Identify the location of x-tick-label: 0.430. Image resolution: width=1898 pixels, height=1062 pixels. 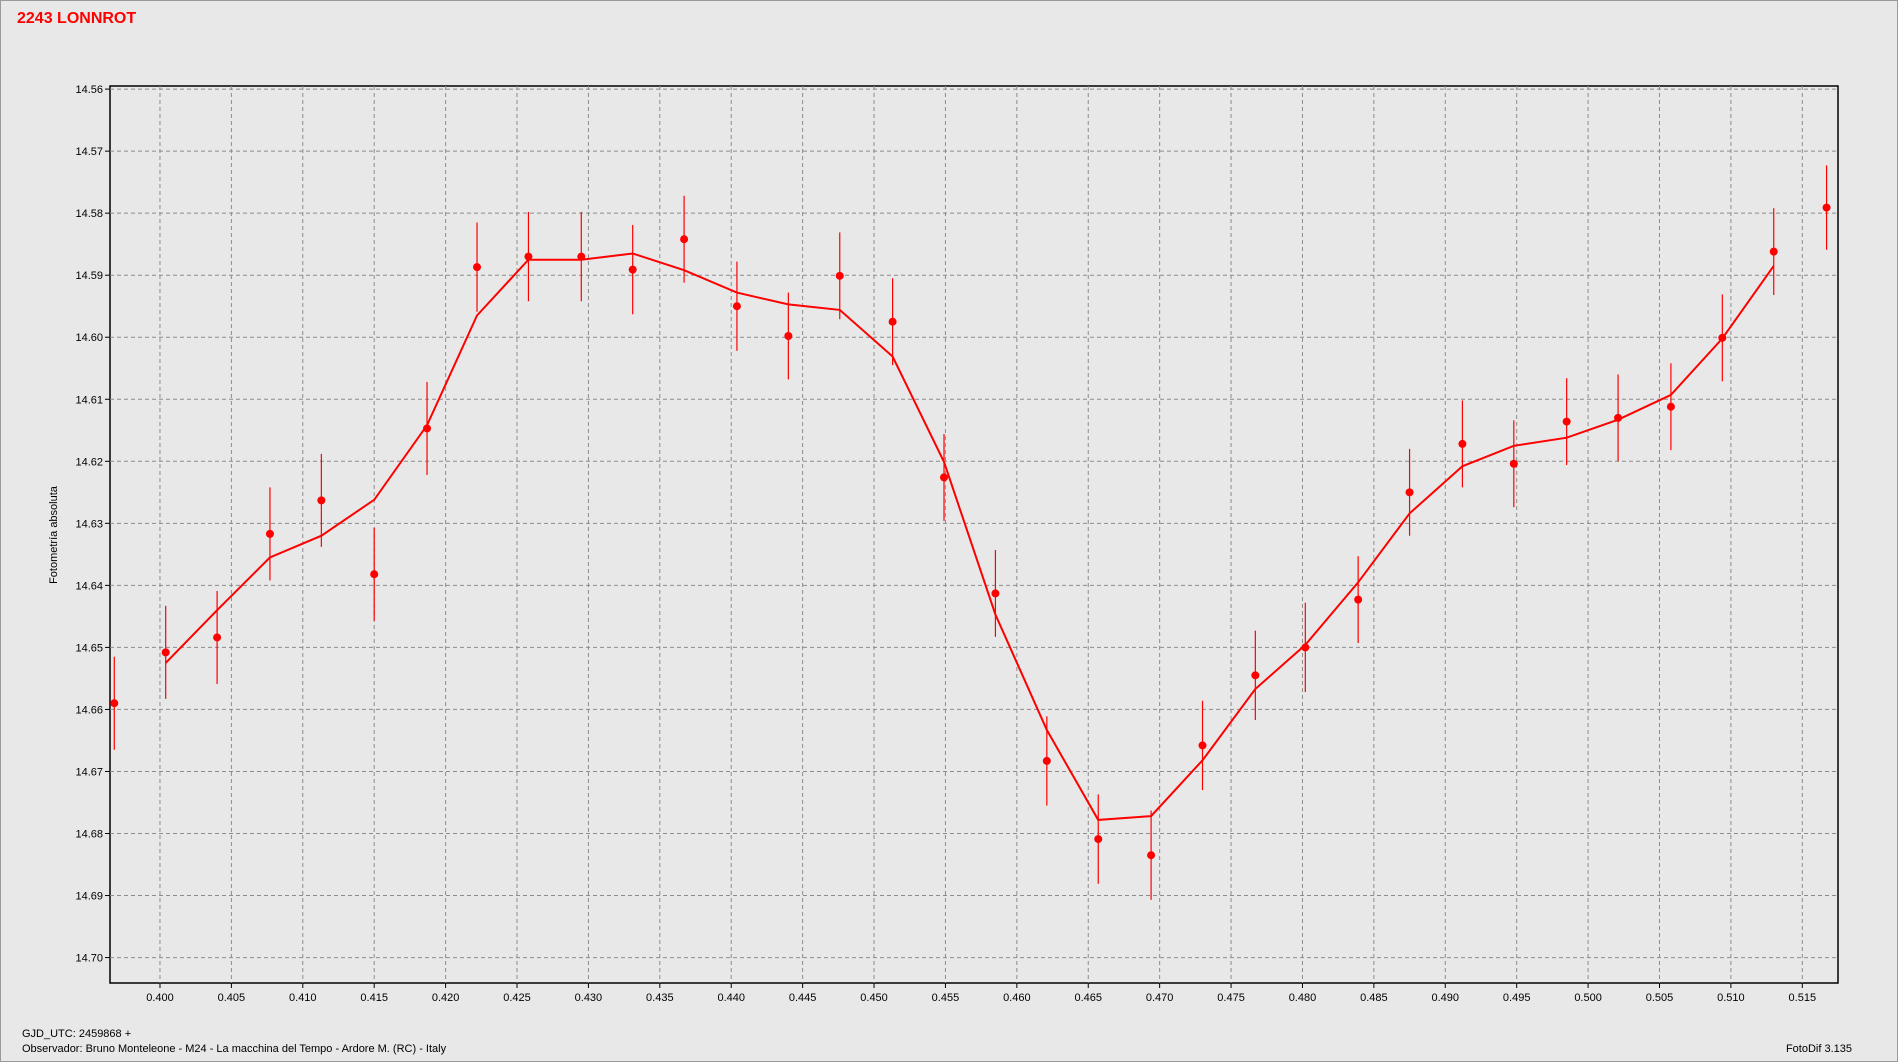
(589, 998).